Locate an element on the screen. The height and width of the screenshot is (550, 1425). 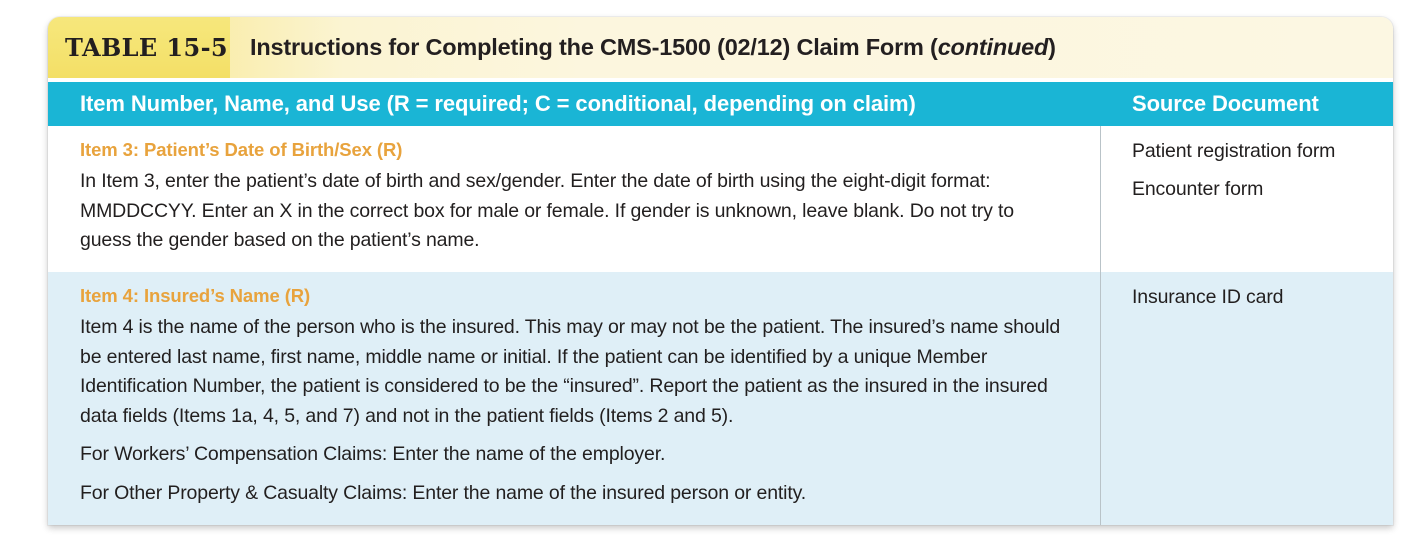
table-title-continued: continued is located at coordinates (993, 47).